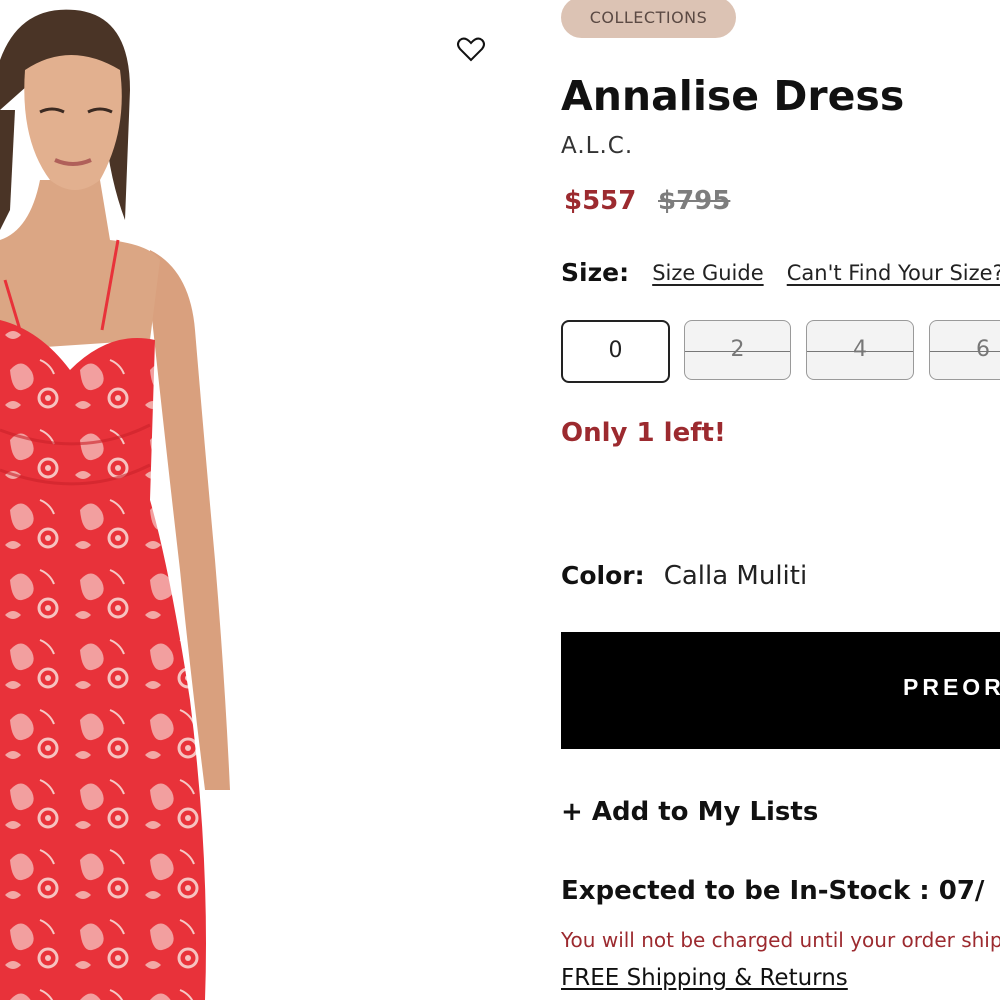 The image size is (1000, 1000). What do you see at coordinates (595, 272) in the screenshot?
I see `size-label: Size:` at bounding box center [595, 272].